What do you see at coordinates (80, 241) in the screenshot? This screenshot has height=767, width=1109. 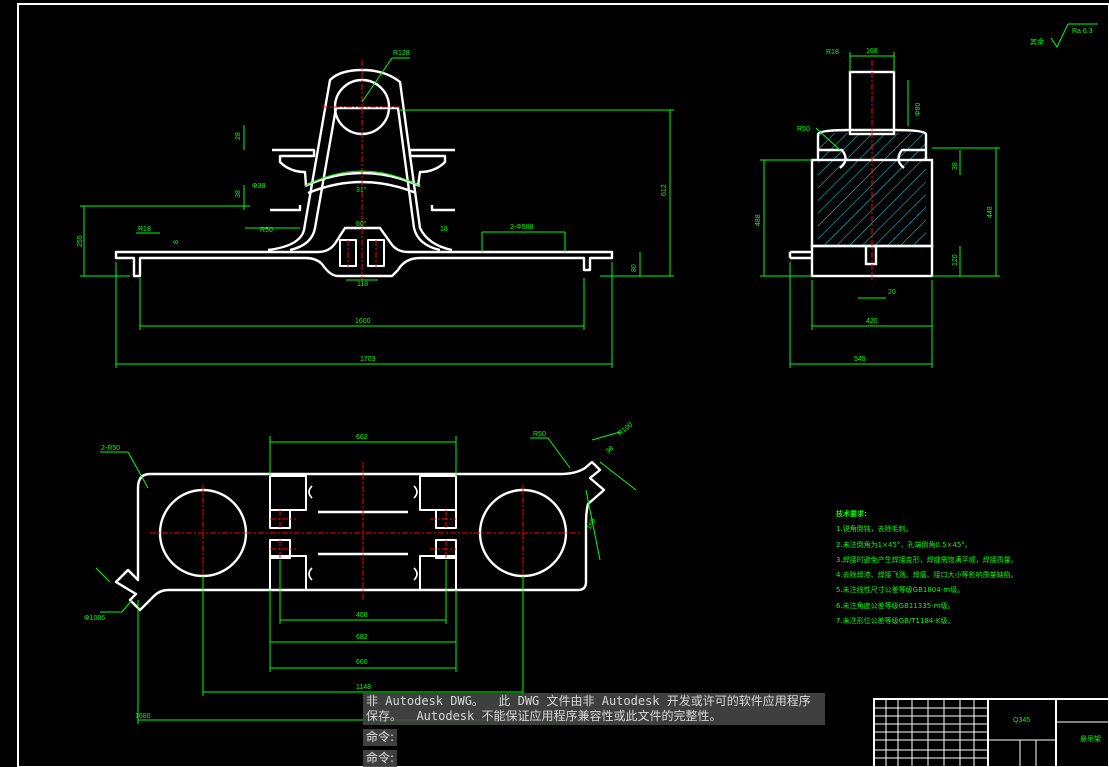 I see `svg-text: 255` at bounding box center [80, 241].